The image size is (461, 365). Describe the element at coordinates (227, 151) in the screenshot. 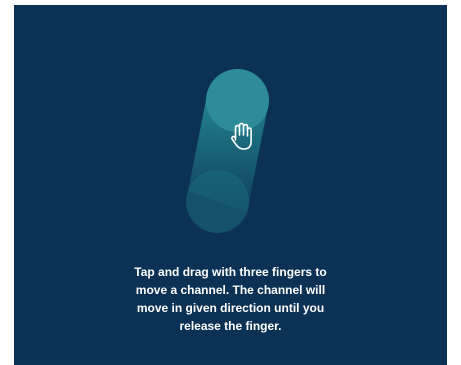

I see `drag-gesture-illustration` at that location.